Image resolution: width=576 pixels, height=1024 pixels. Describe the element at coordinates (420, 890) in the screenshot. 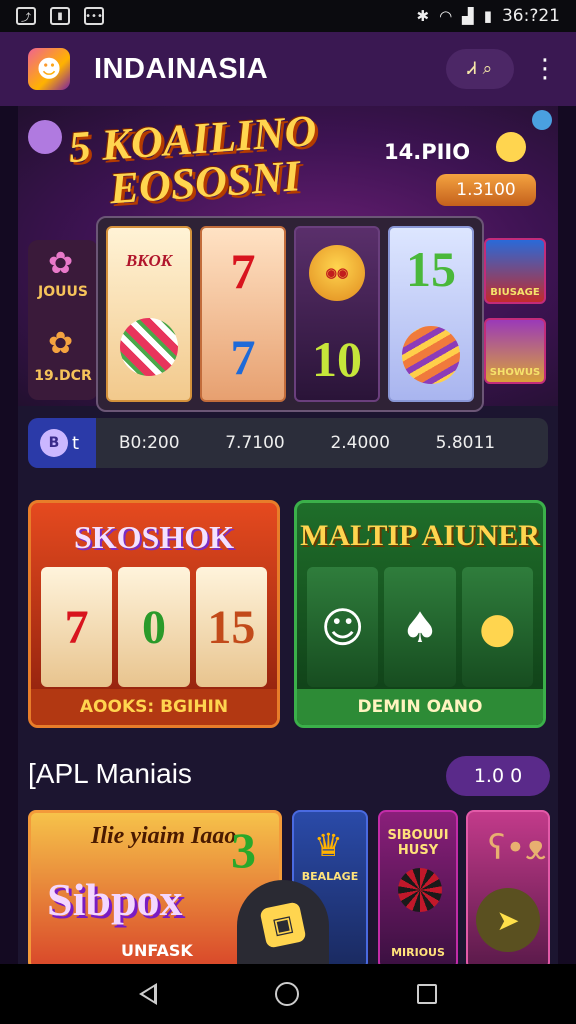

I see `roulette-icon` at that location.